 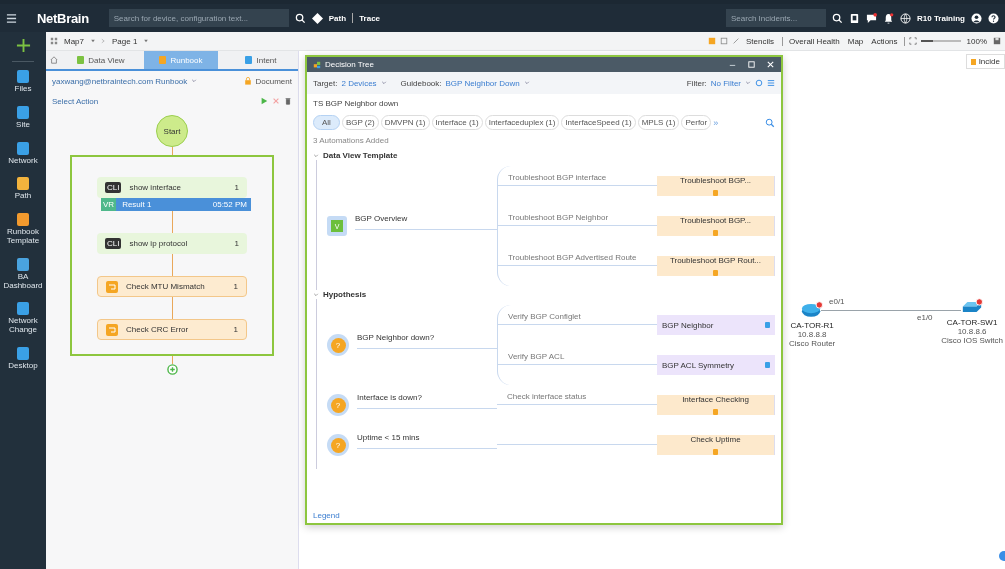 What do you see at coordinates (172, 286) in the screenshot?
I see `runbook-step: Check MTU Mismatch 1` at bounding box center [172, 286].